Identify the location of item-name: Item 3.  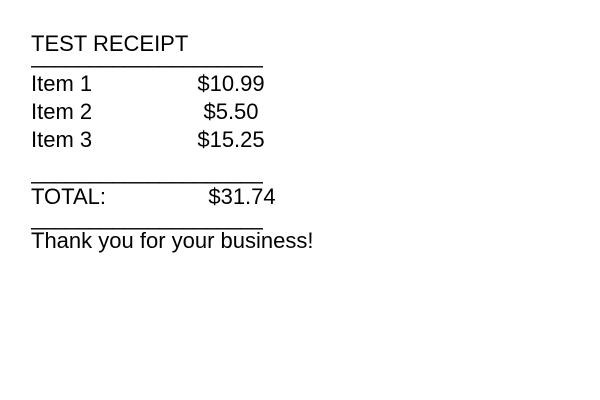
(62, 139).